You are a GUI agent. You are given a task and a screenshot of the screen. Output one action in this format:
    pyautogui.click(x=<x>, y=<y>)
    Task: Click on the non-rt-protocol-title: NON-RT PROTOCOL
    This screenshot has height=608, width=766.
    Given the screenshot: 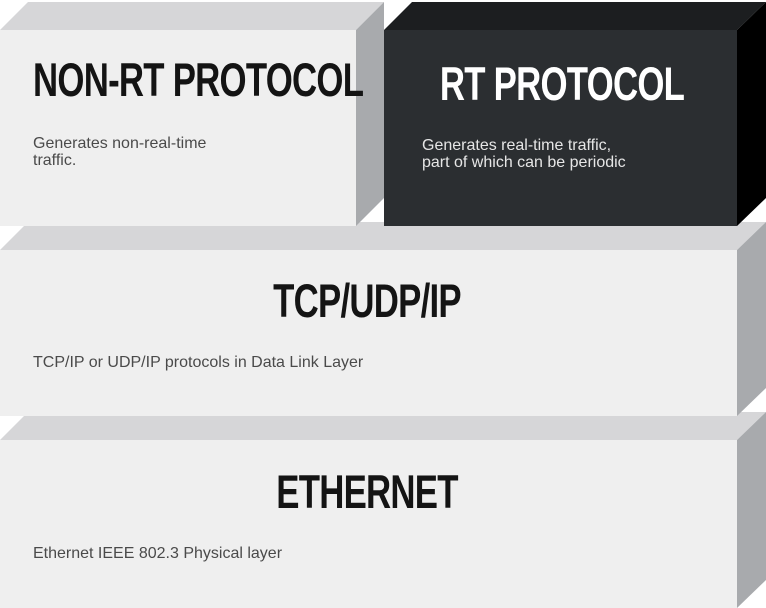 What is the action you would take?
    pyautogui.click(x=198, y=79)
    